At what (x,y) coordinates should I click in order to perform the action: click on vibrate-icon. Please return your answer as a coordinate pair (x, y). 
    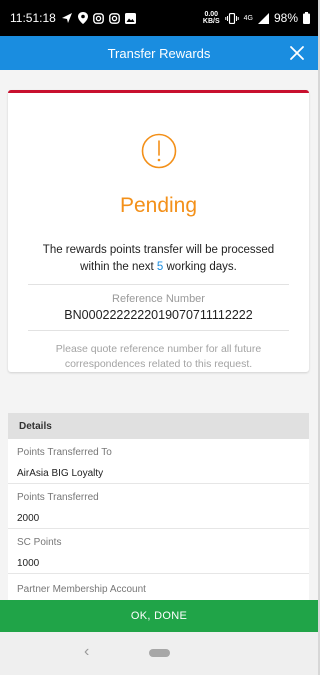
    Looking at the image, I should click on (231, 18).